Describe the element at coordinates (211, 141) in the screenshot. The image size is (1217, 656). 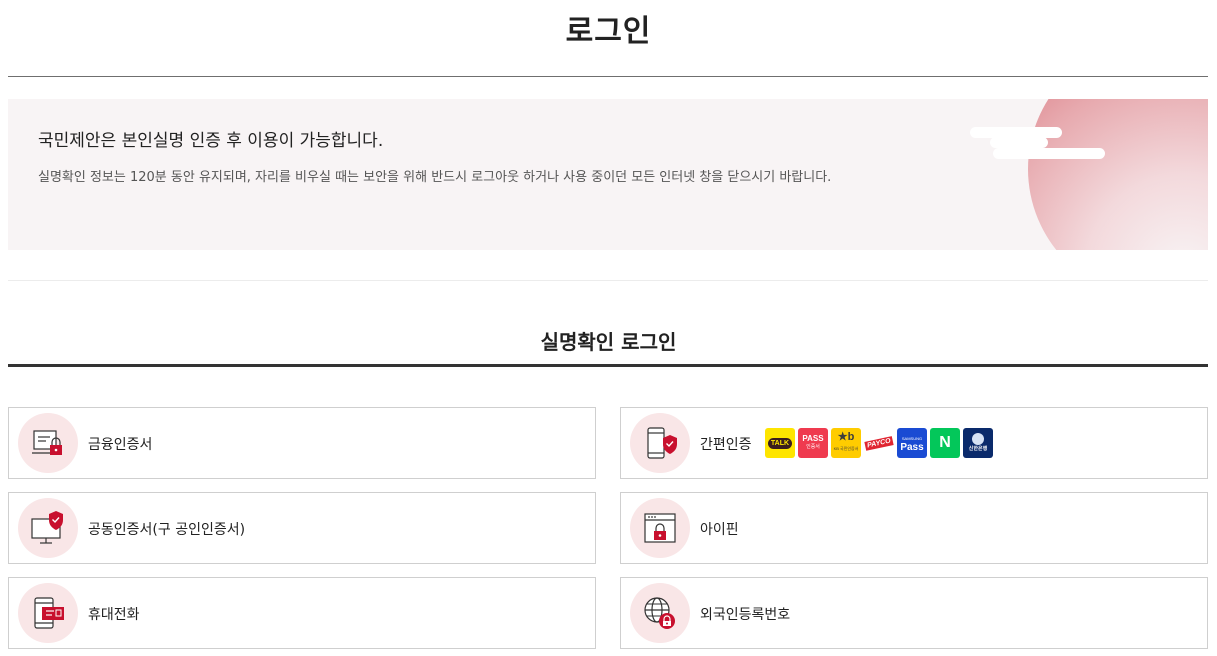
I see `notice-heading: 국민제안은 본인실명 인증 후 이용이 가능합니다.` at that location.